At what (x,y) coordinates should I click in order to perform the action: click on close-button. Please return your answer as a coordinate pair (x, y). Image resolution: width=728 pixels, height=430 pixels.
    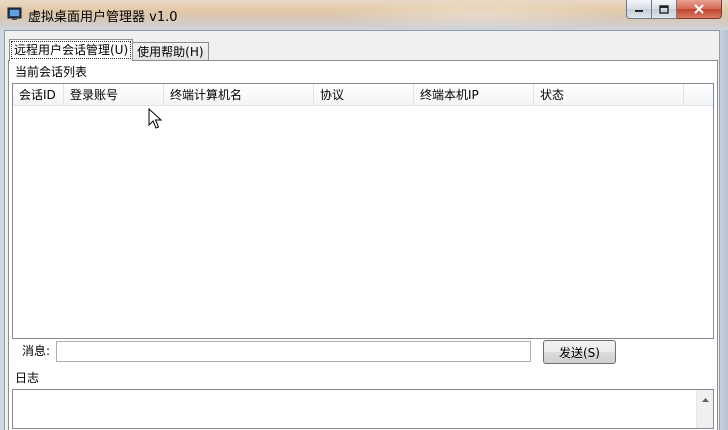
    Looking at the image, I should click on (699, 9).